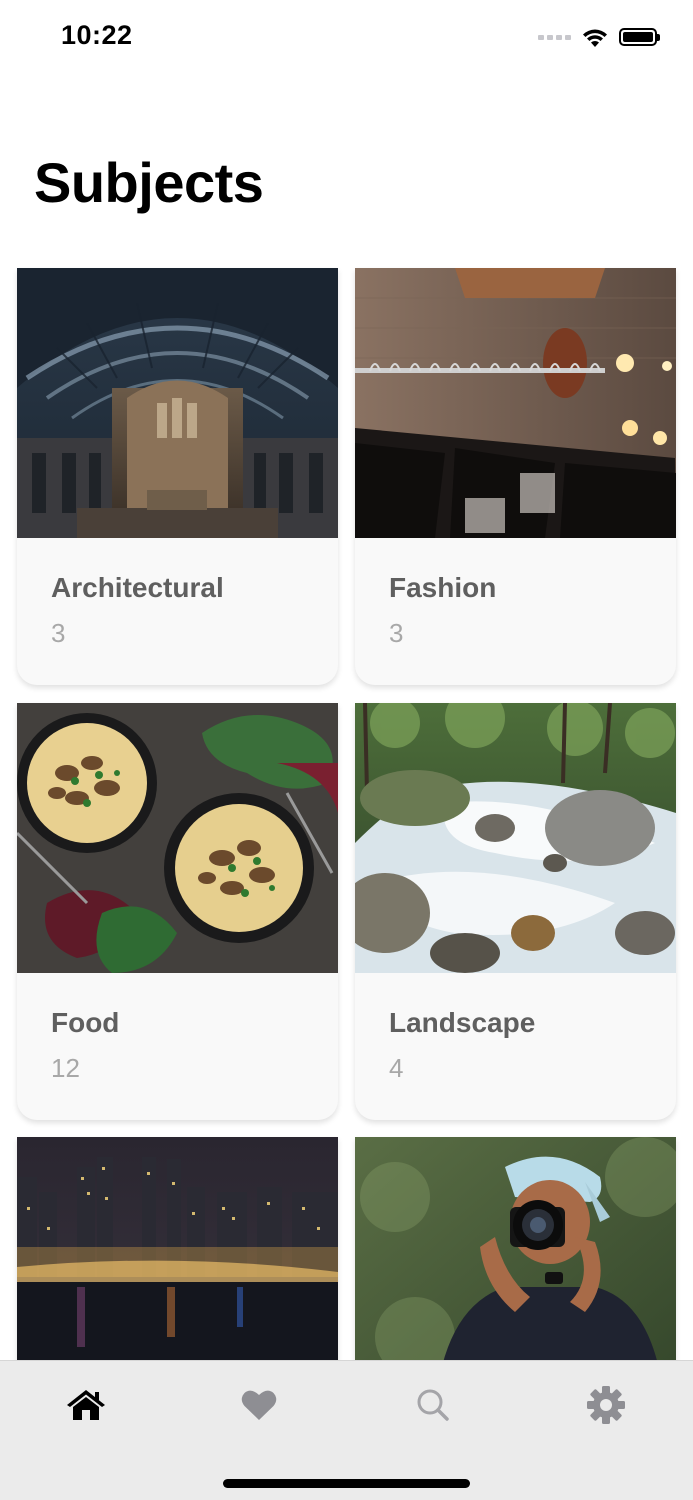 The height and width of the screenshot is (1500, 693). I want to click on subject-title: Food, so click(85, 1022).